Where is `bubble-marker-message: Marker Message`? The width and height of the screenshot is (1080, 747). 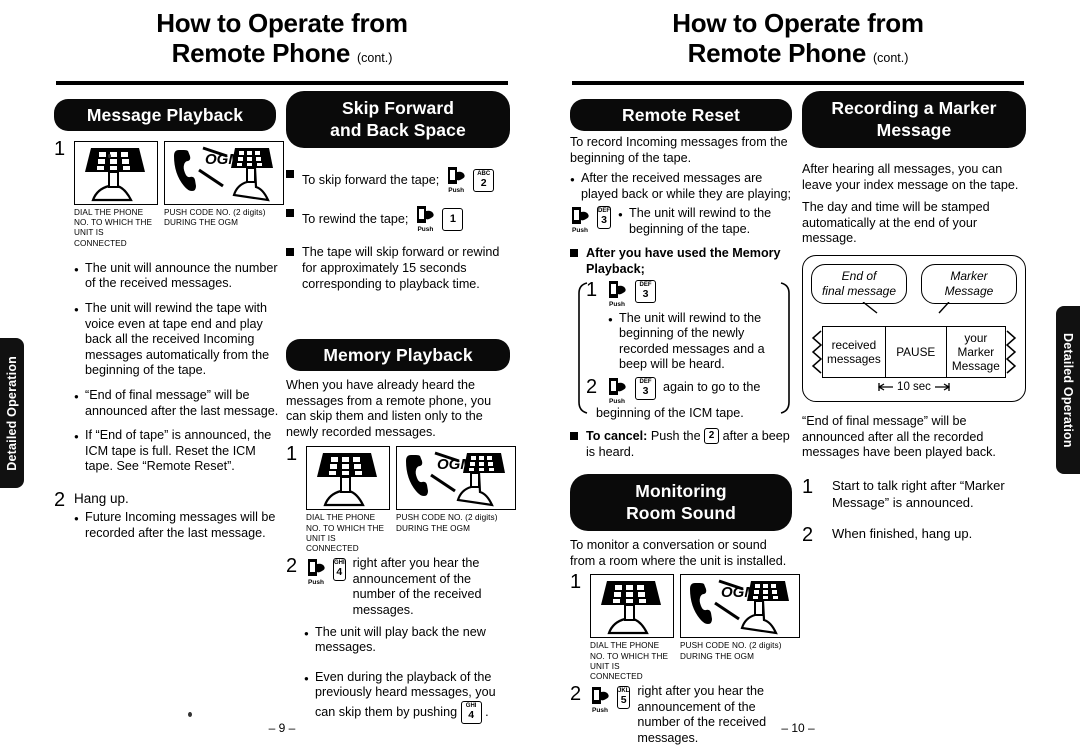 bubble-marker-message: Marker Message is located at coordinates (969, 283).